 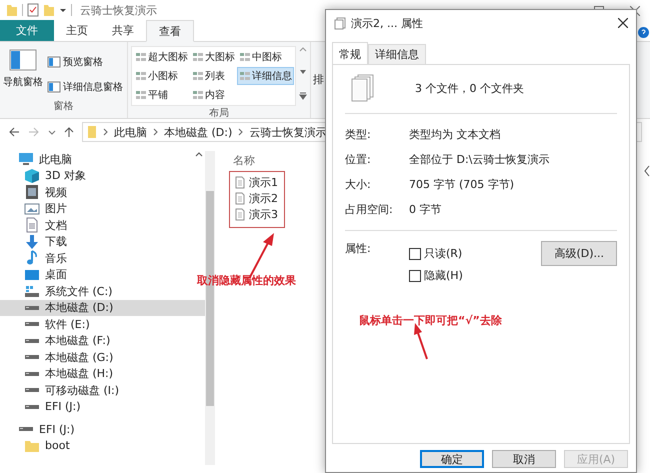 I want to click on property-value: 全部位于 D:\云骑士恢复演示, so click(x=479, y=159).